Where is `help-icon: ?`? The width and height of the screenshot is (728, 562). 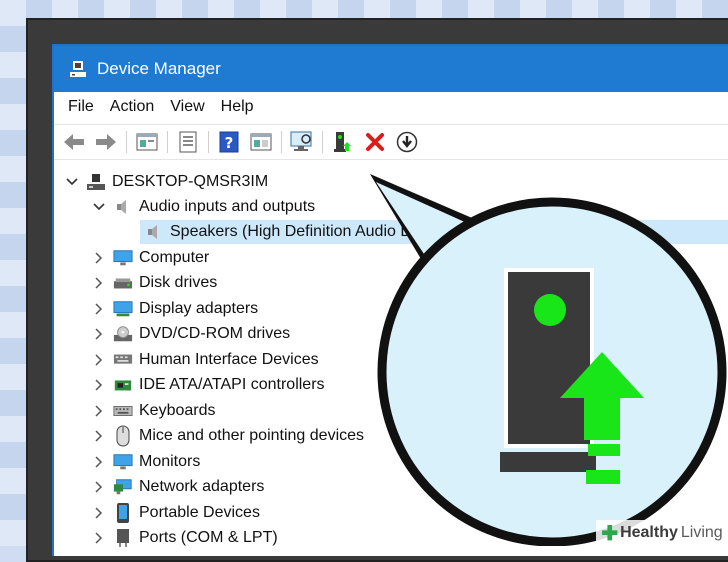 help-icon: ? is located at coordinates (229, 142).